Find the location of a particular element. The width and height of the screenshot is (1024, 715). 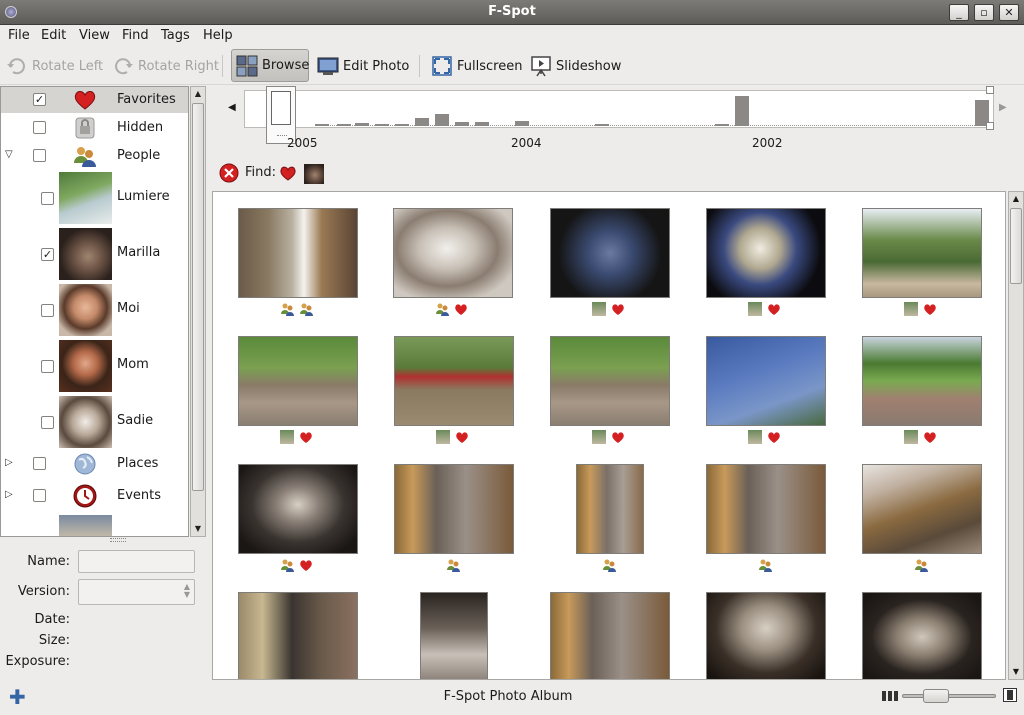

expander-open-icon: ▽ is located at coordinates (9, 154).